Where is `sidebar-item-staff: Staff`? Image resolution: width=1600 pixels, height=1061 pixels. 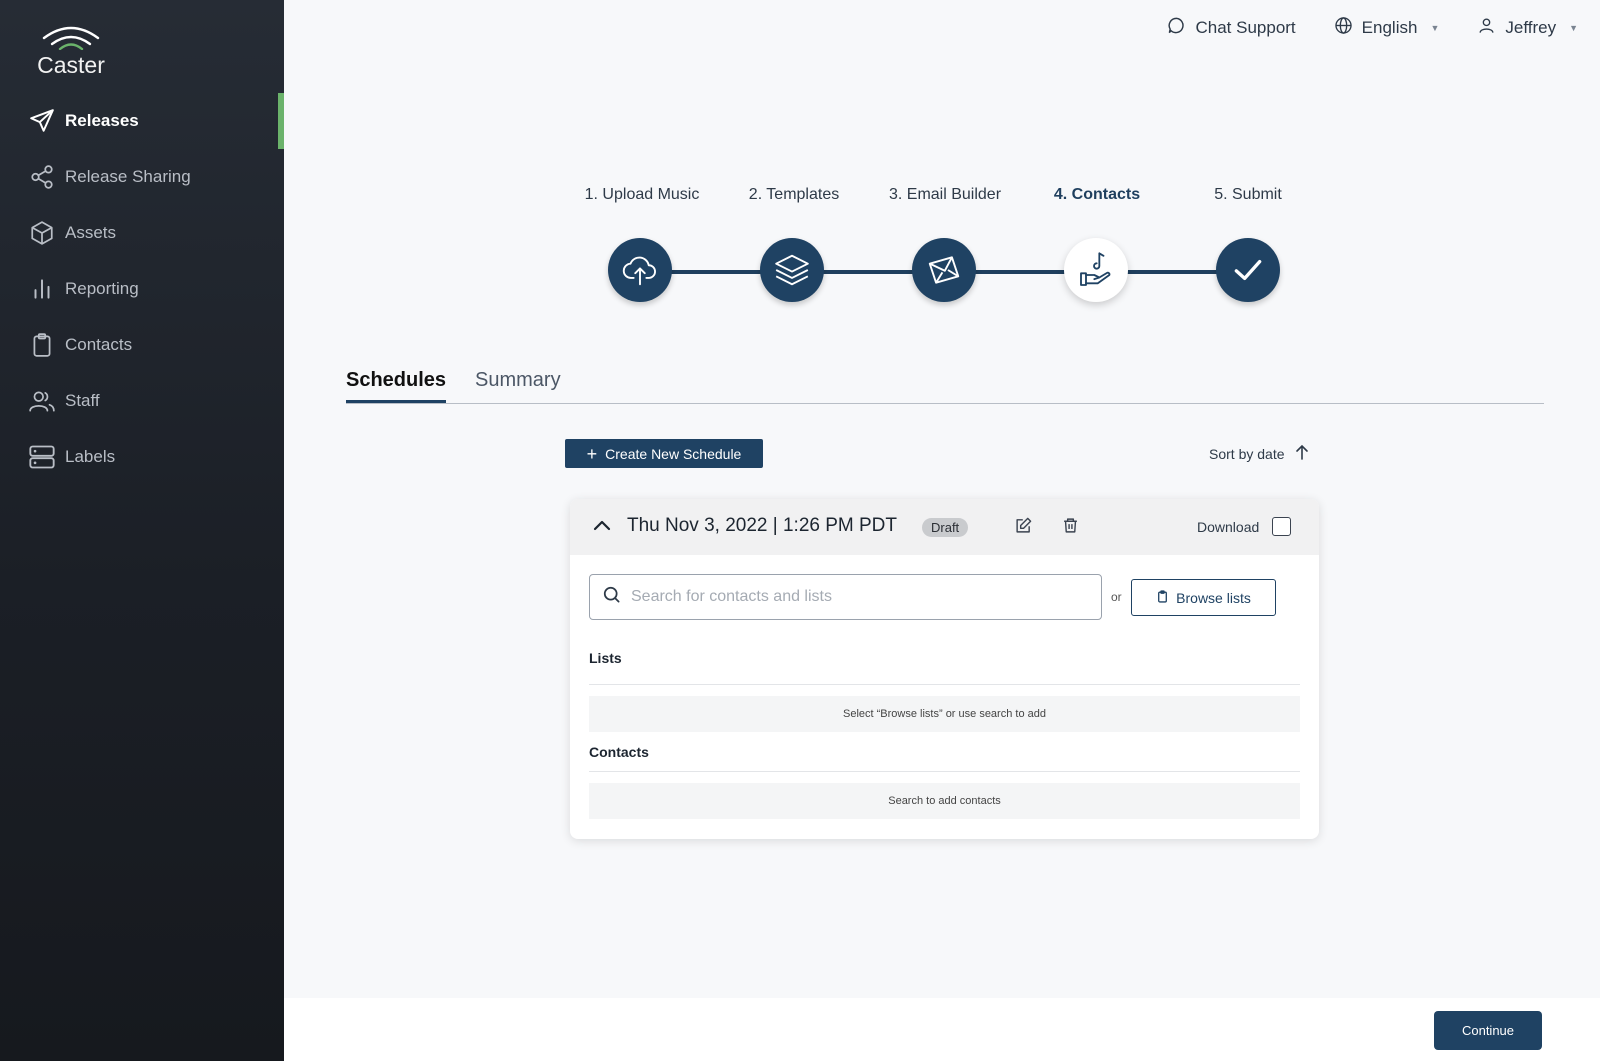
sidebar-item-staff: Staff is located at coordinates (142, 401).